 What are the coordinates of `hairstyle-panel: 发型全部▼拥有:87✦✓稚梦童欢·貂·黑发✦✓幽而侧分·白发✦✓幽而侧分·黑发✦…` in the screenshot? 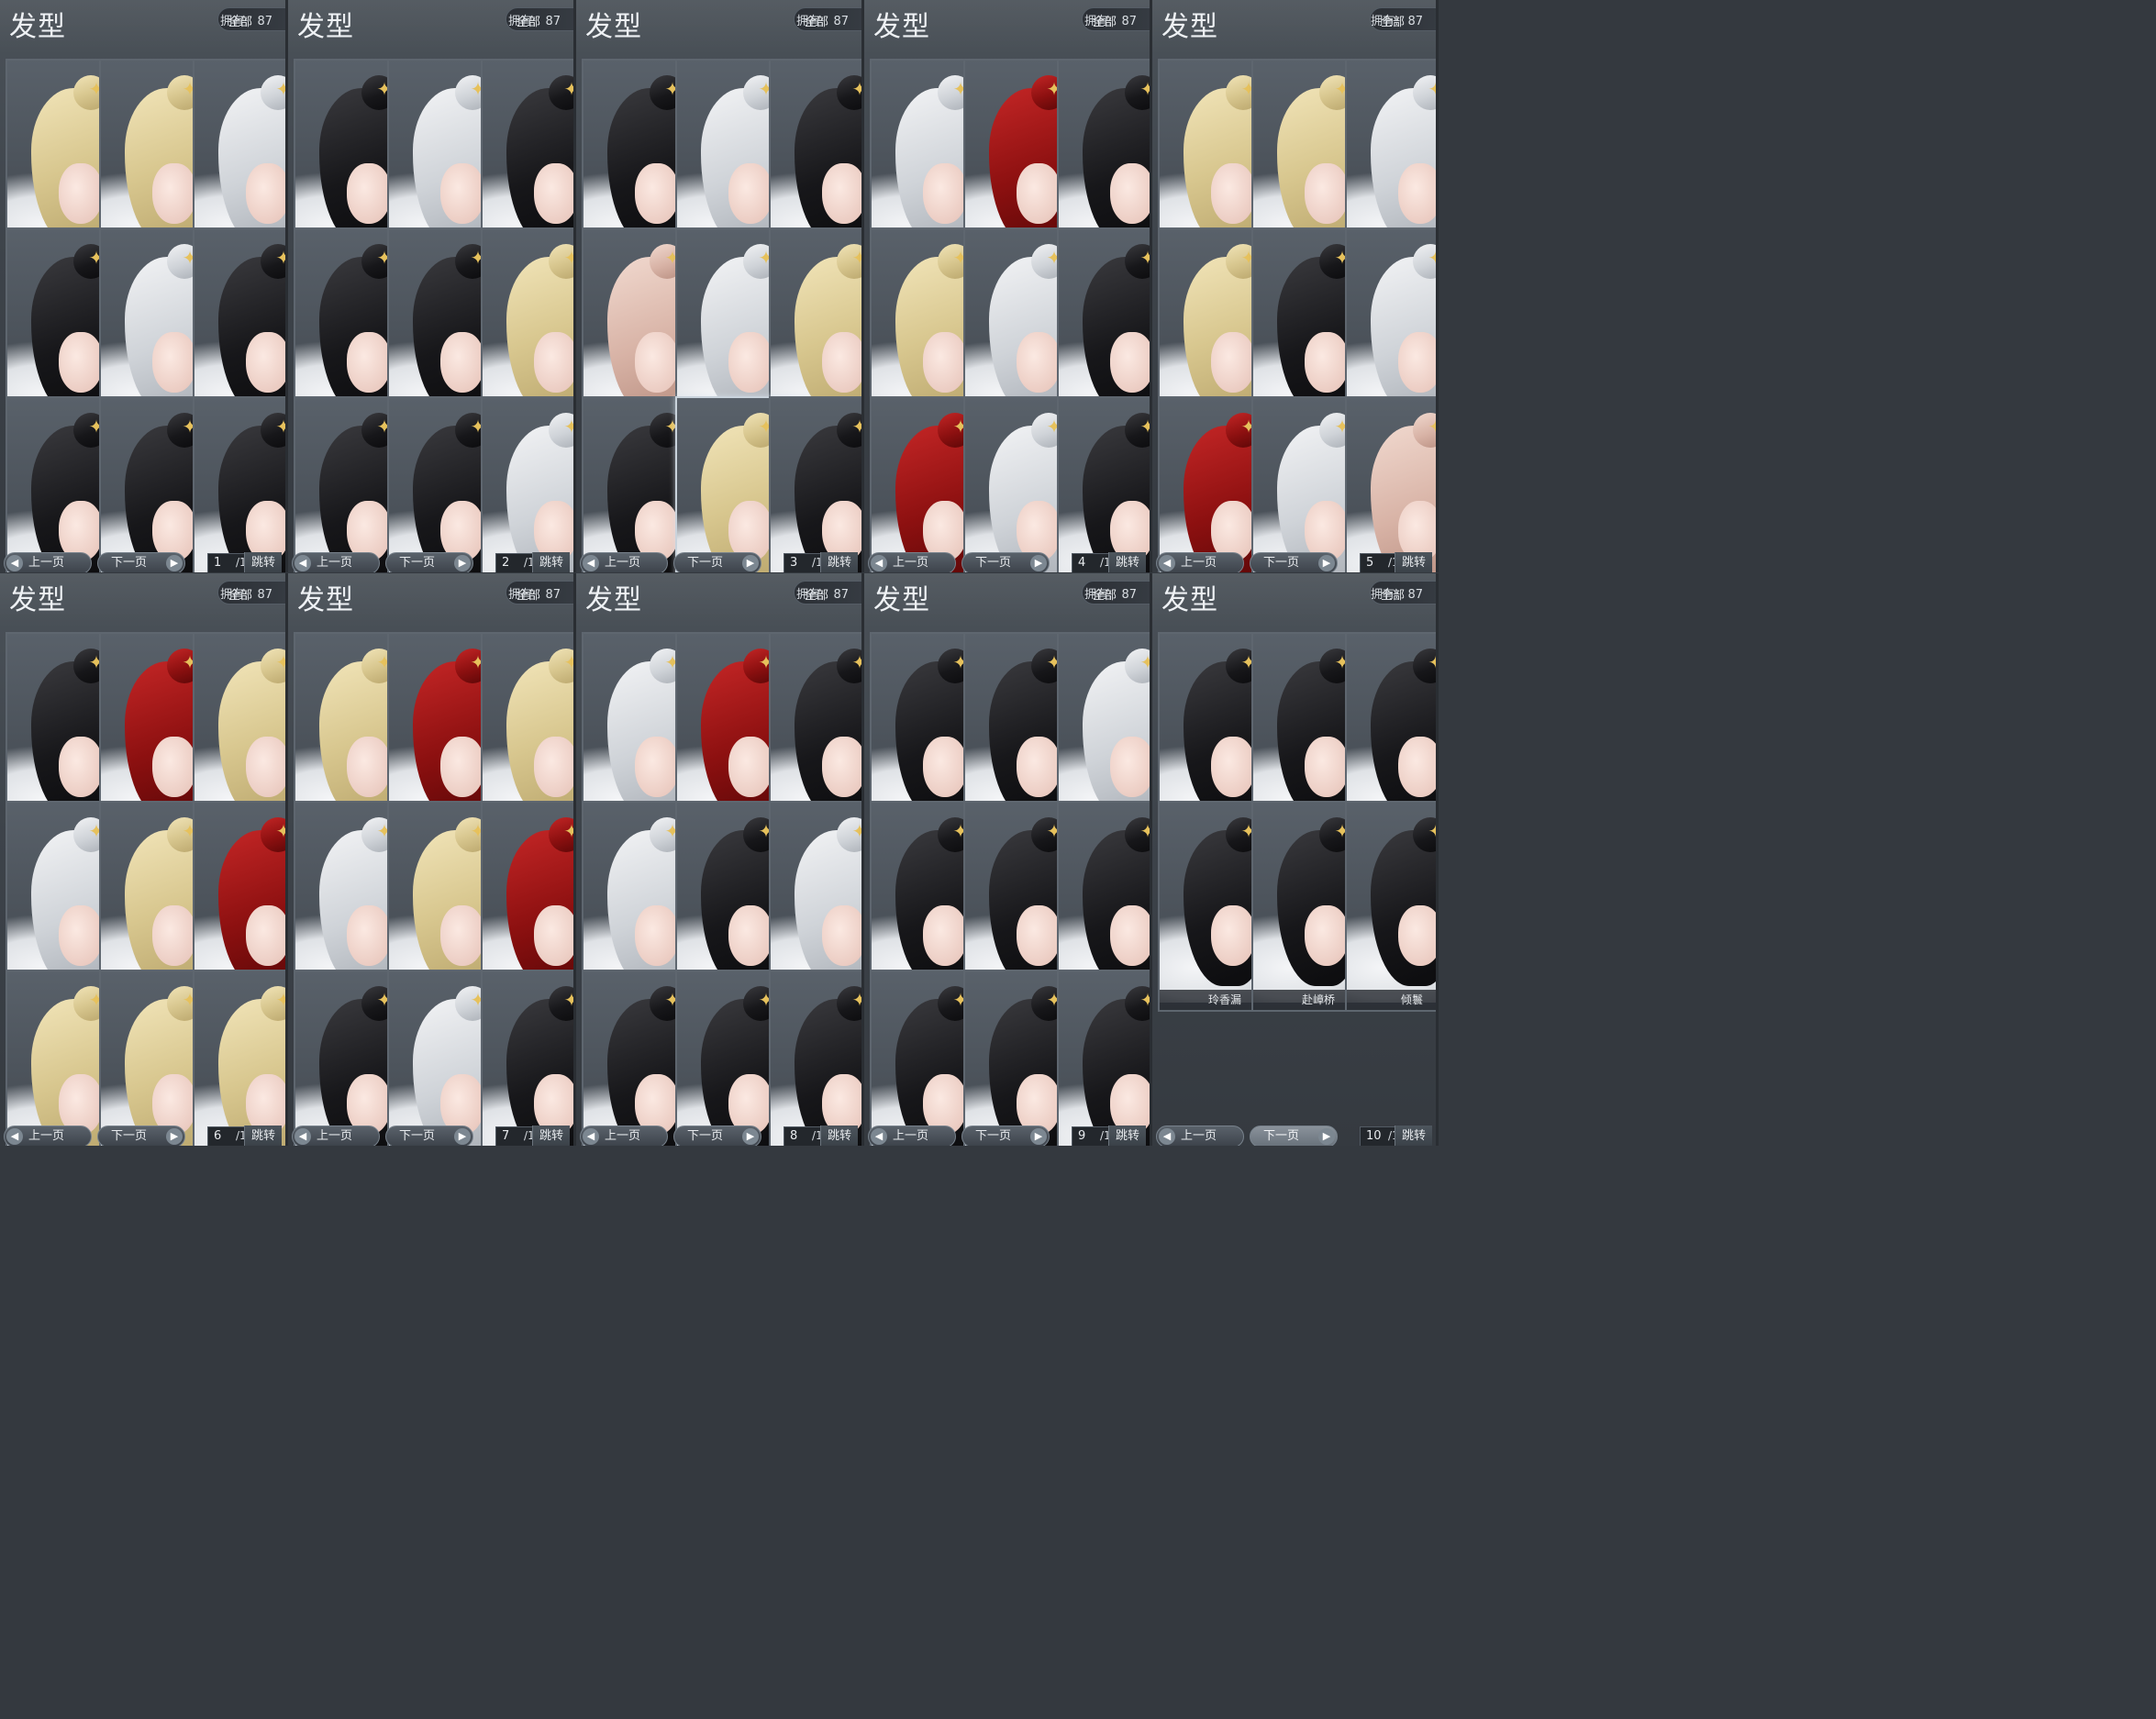 It's located at (720, 286).